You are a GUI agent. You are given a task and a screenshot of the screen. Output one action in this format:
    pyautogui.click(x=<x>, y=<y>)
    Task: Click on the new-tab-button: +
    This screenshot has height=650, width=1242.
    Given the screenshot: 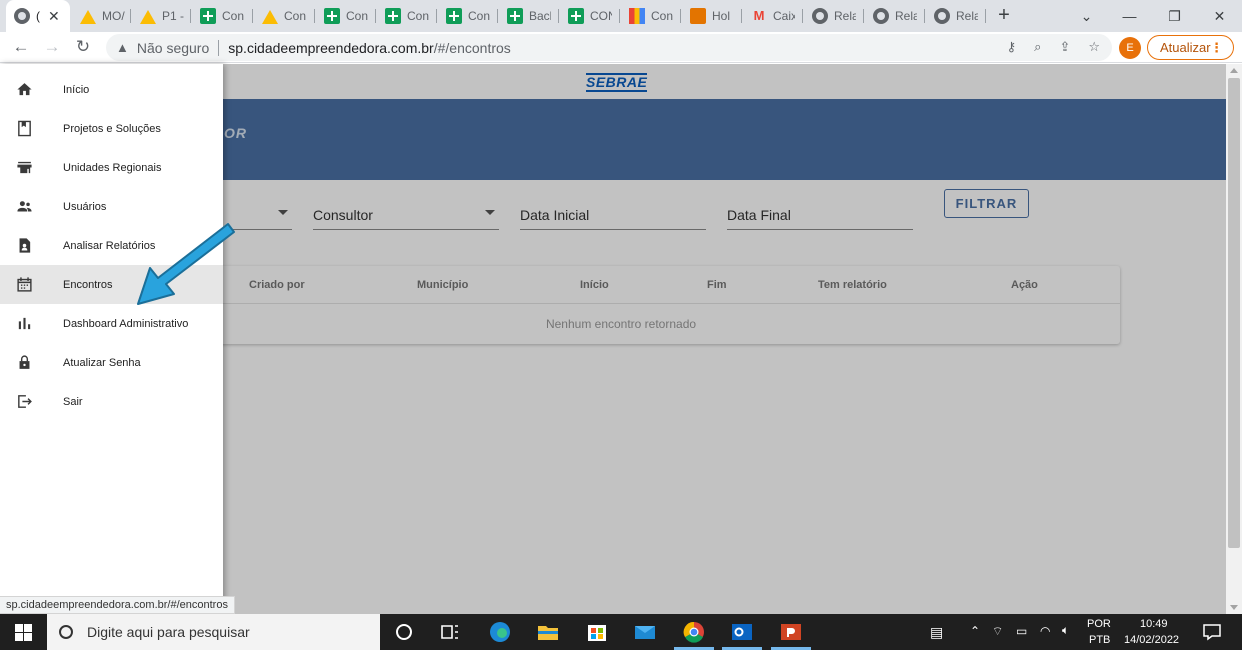 What is the action you would take?
    pyautogui.click(x=1004, y=16)
    